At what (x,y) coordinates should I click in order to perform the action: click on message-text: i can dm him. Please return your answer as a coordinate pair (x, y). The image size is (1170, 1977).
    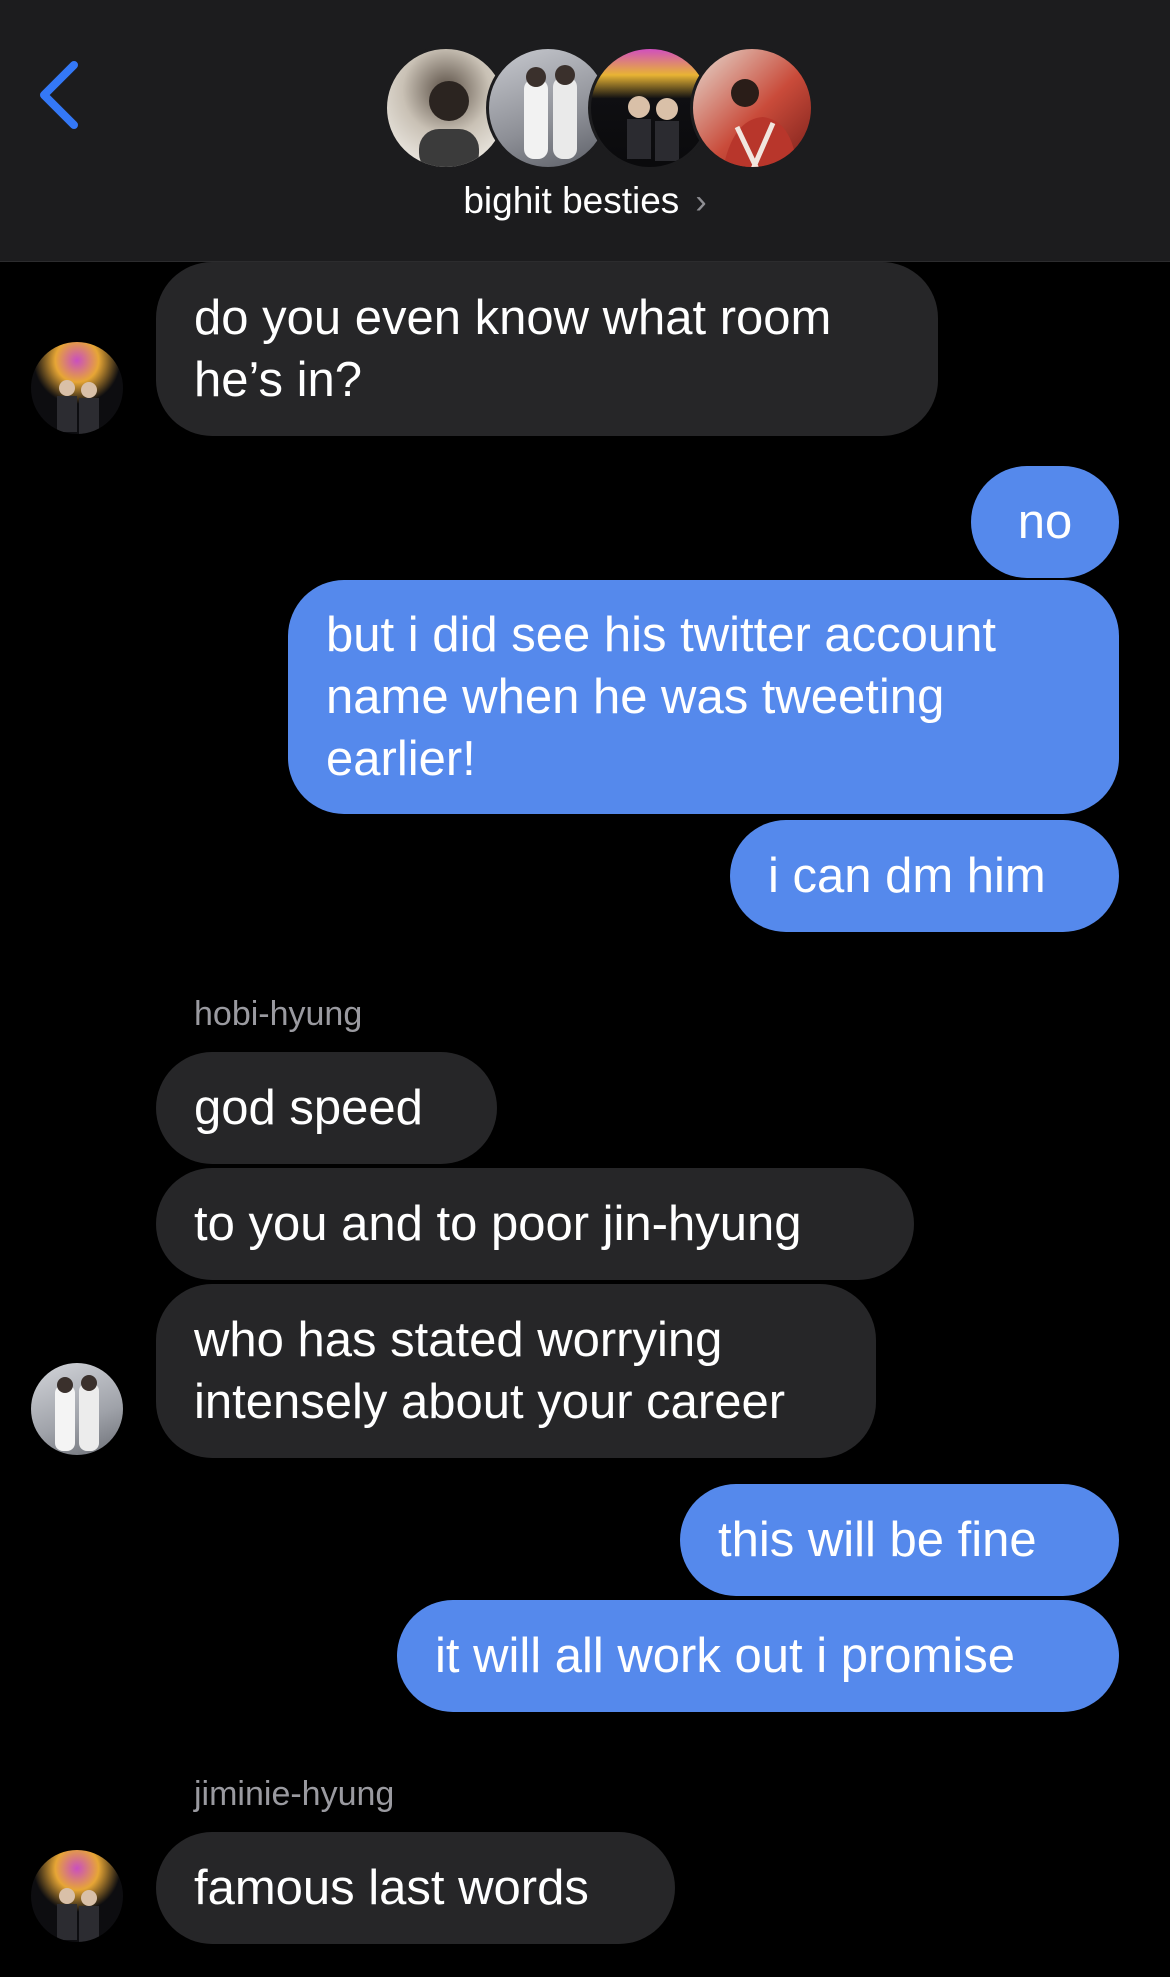
    Looking at the image, I should click on (907, 876).